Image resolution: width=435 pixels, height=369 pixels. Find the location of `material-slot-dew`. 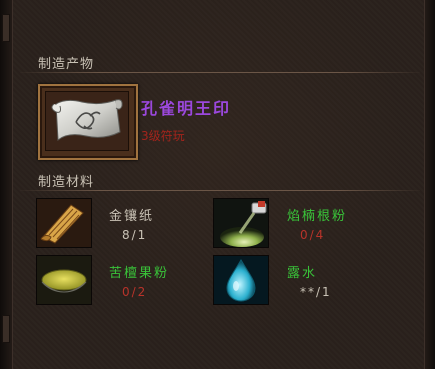

material-slot-dew is located at coordinates (241, 280).